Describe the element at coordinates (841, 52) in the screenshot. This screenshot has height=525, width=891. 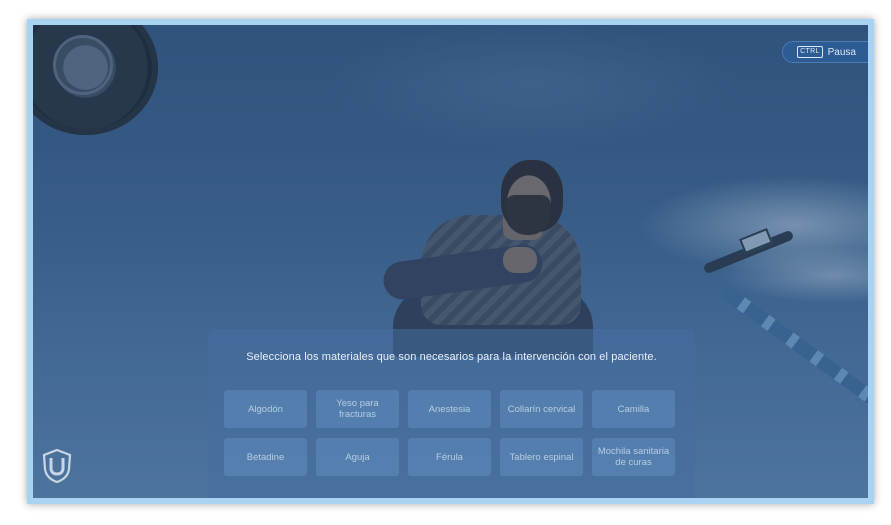
I see `pause-label: Pausa` at that location.